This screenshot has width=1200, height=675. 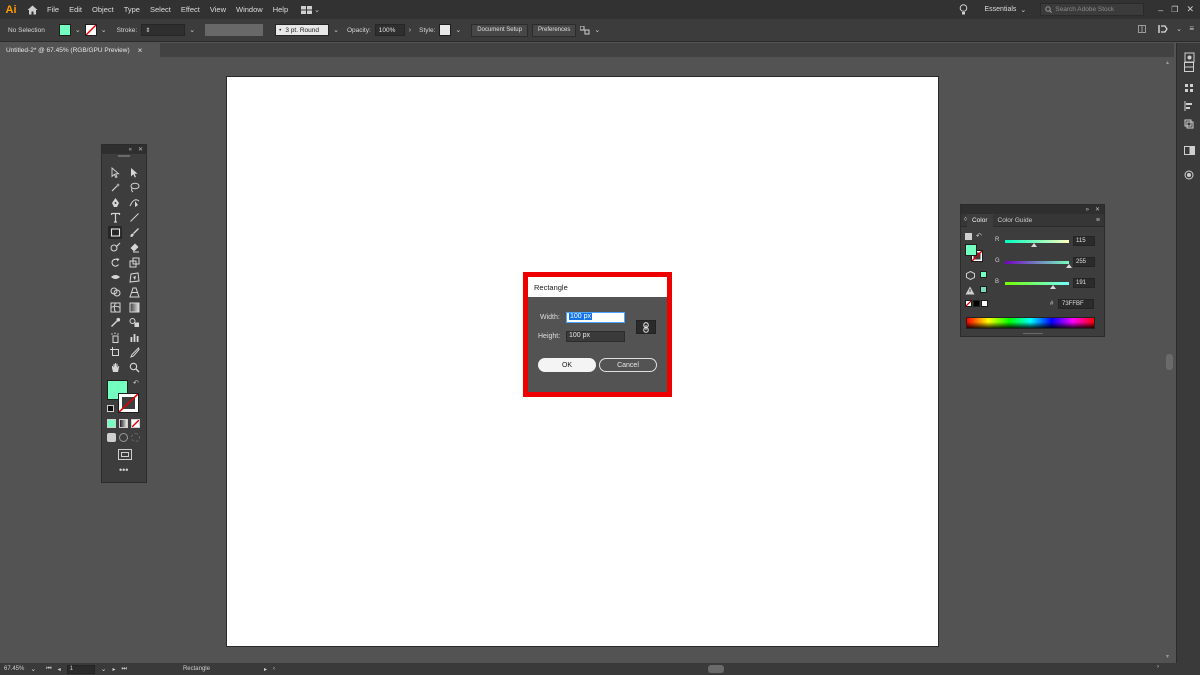 What do you see at coordinates (134, 352) in the screenshot?
I see `slice-tool-icon` at bounding box center [134, 352].